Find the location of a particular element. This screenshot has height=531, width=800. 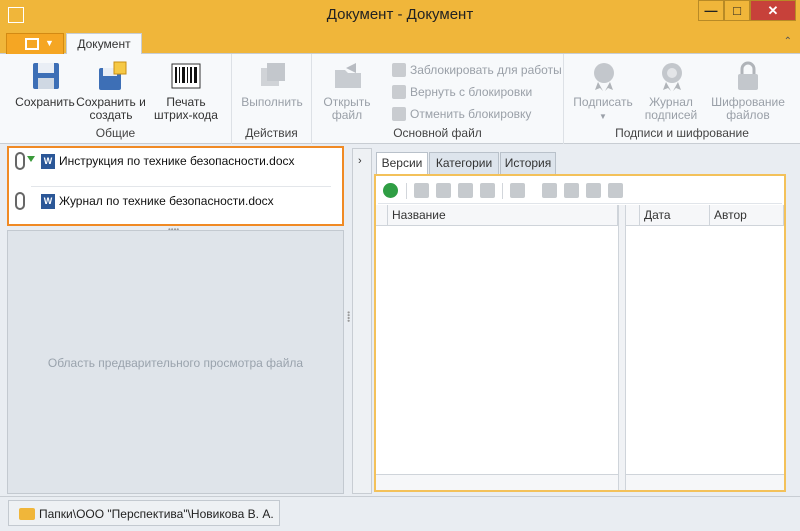

sign-label: Подписать ▼ is located at coordinates (603, 108).